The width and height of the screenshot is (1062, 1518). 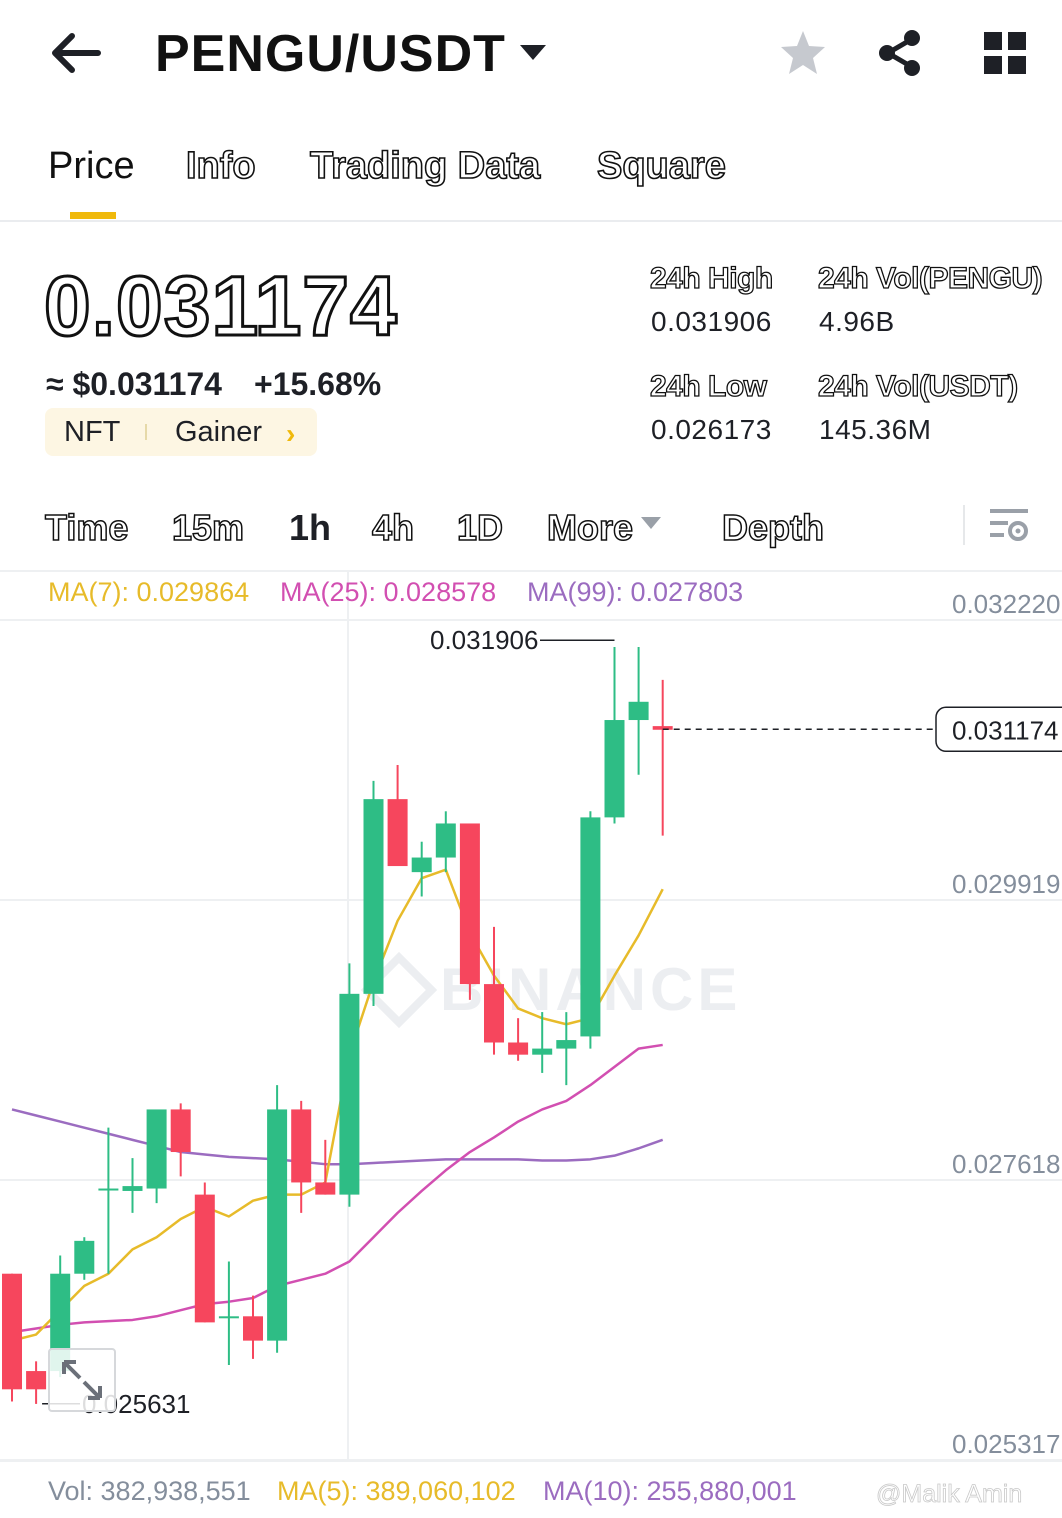 What do you see at coordinates (708, 386) in the screenshot?
I see `stat-low-label: 24h Low` at bounding box center [708, 386].